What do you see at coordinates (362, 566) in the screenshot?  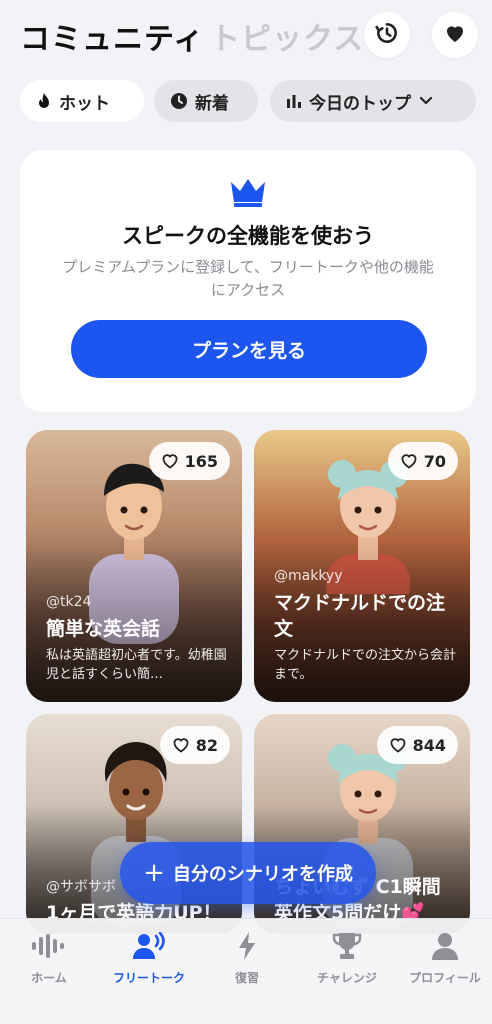 I see `scenario-card: 70 @makkyy マクドナルドでの注文 マクドナルドでの注文から会計まで。` at bounding box center [362, 566].